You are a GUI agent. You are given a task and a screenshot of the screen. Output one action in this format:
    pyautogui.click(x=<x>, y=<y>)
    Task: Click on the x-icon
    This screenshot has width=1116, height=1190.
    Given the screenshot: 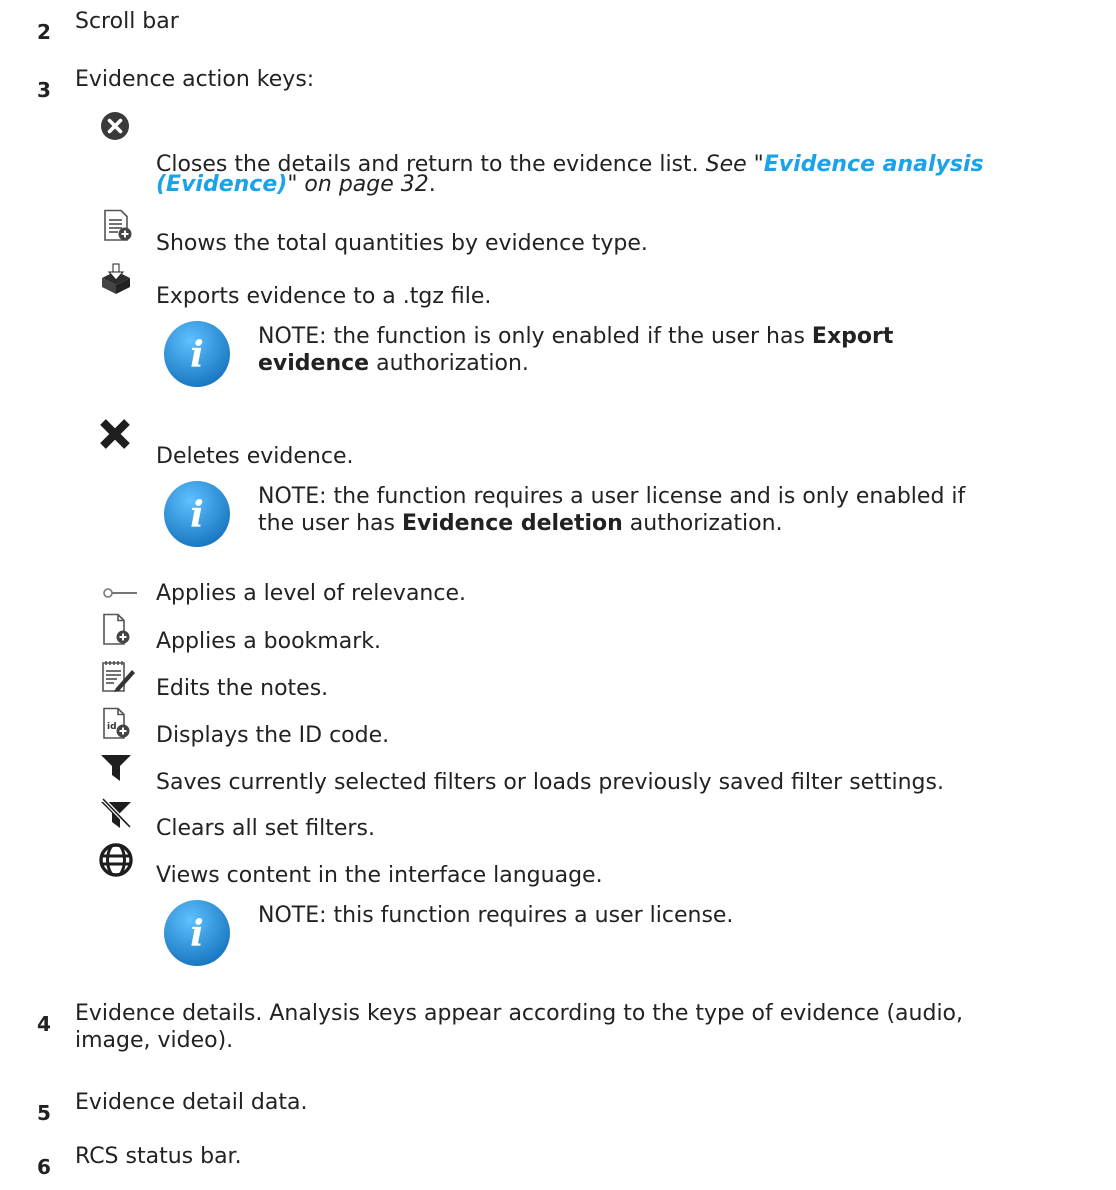 What is the action you would take?
    pyautogui.click(x=115, y=434)
    